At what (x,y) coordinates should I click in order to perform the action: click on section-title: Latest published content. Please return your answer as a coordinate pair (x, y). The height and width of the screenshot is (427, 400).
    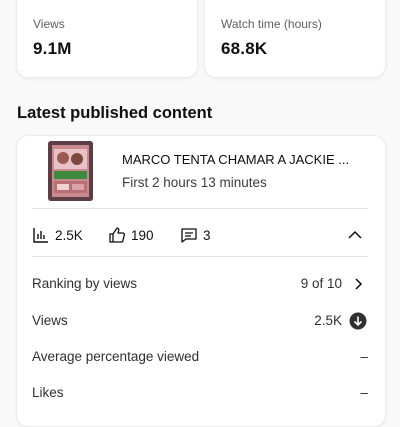
    Looking at the image, I should click on (115, 113).